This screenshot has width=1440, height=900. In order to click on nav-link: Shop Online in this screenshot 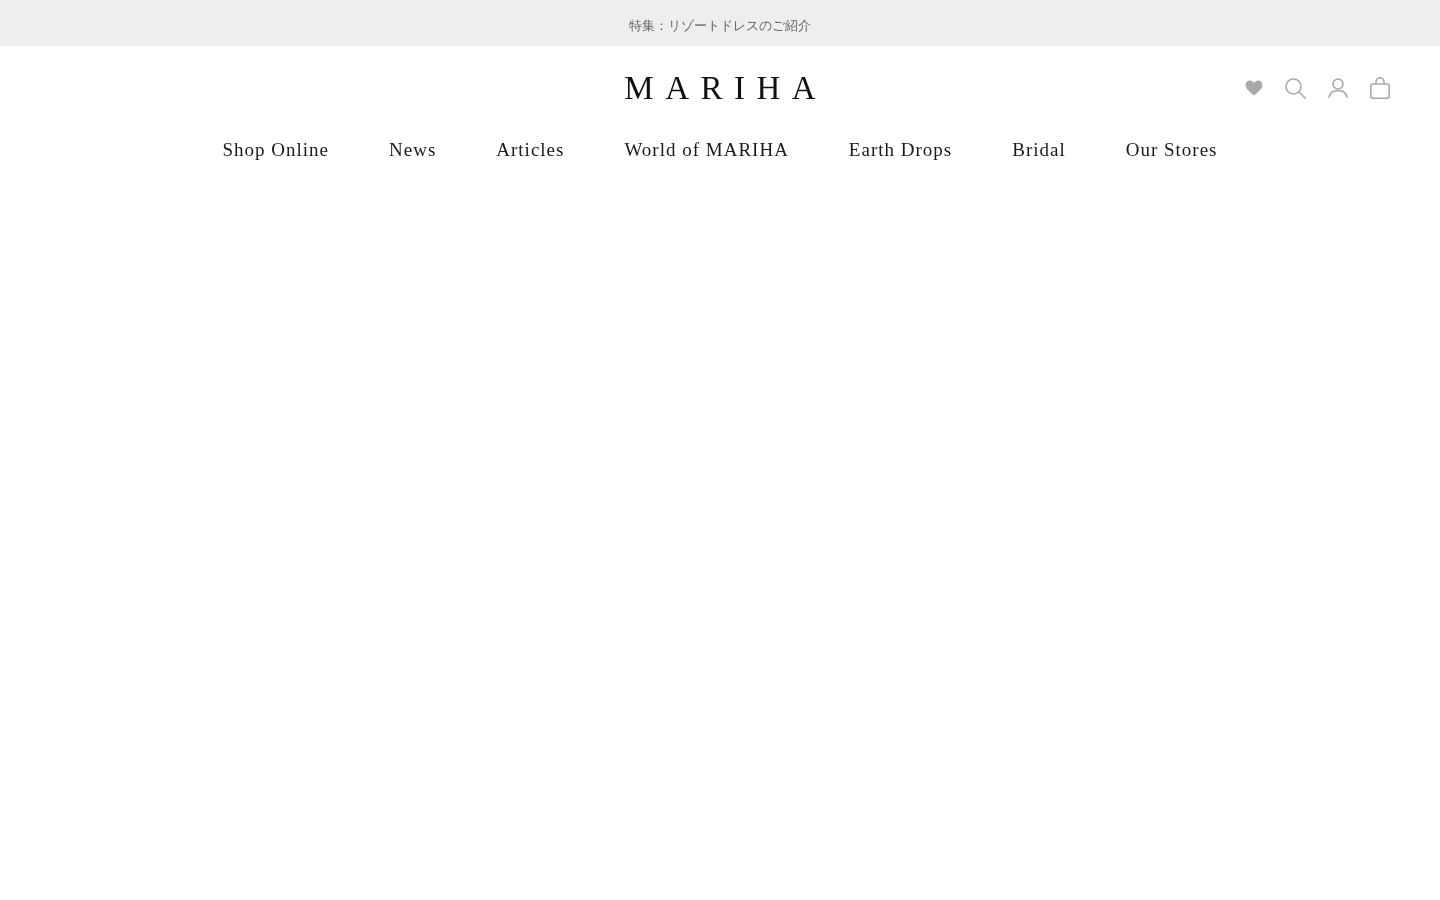, I will do `click(275, 150)`.